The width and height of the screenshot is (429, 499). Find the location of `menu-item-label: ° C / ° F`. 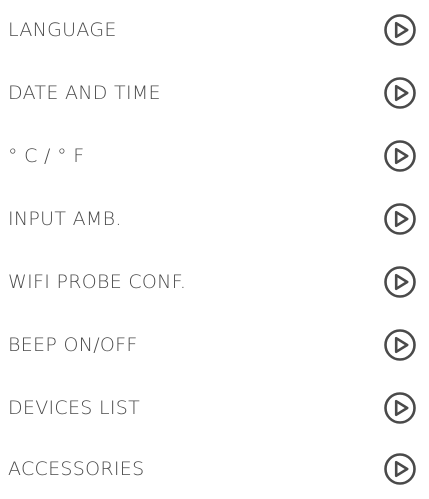

menu-item-label: ° C / ° F is located at coordinates (46, 156).